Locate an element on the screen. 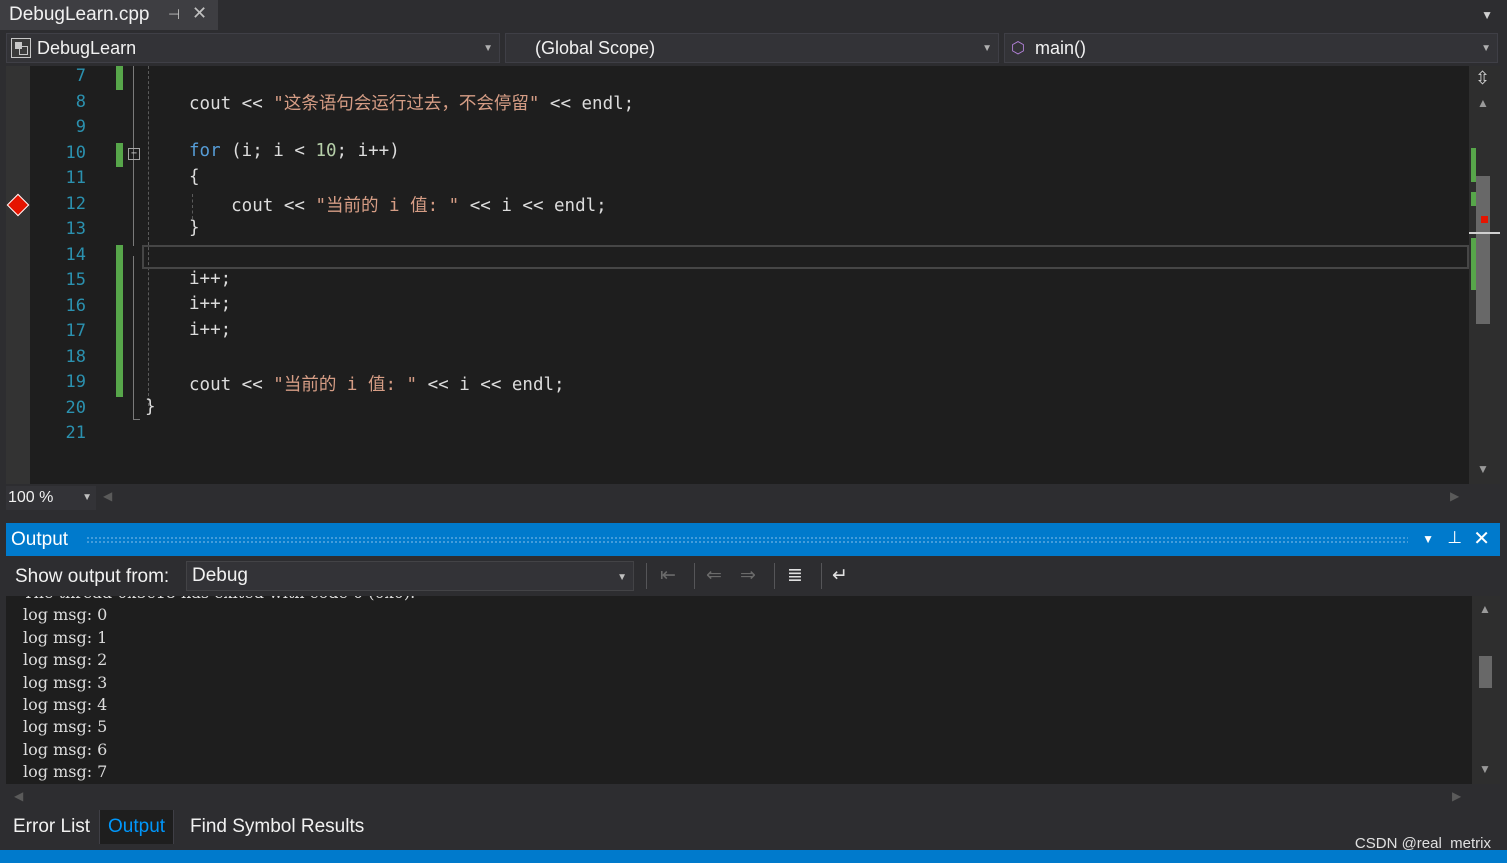 The image size is (1507, 863). code-line-8: cout << "这条语句会运行过去，不会停留" << endl; is located at coordinates (411, 102).